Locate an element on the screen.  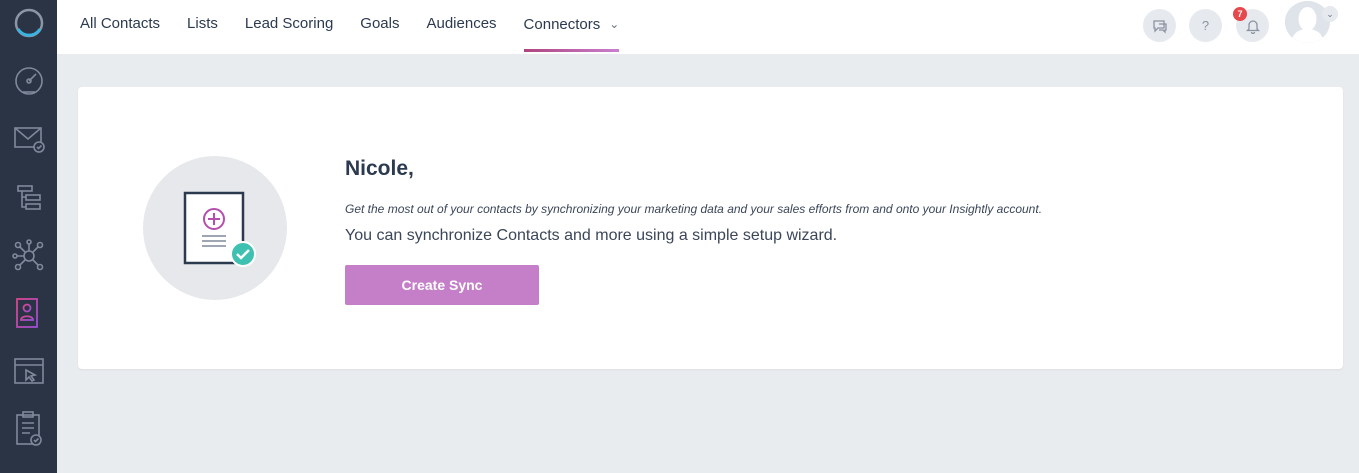
create-sync-button: Create Sync is located at coordinates (442, 285).